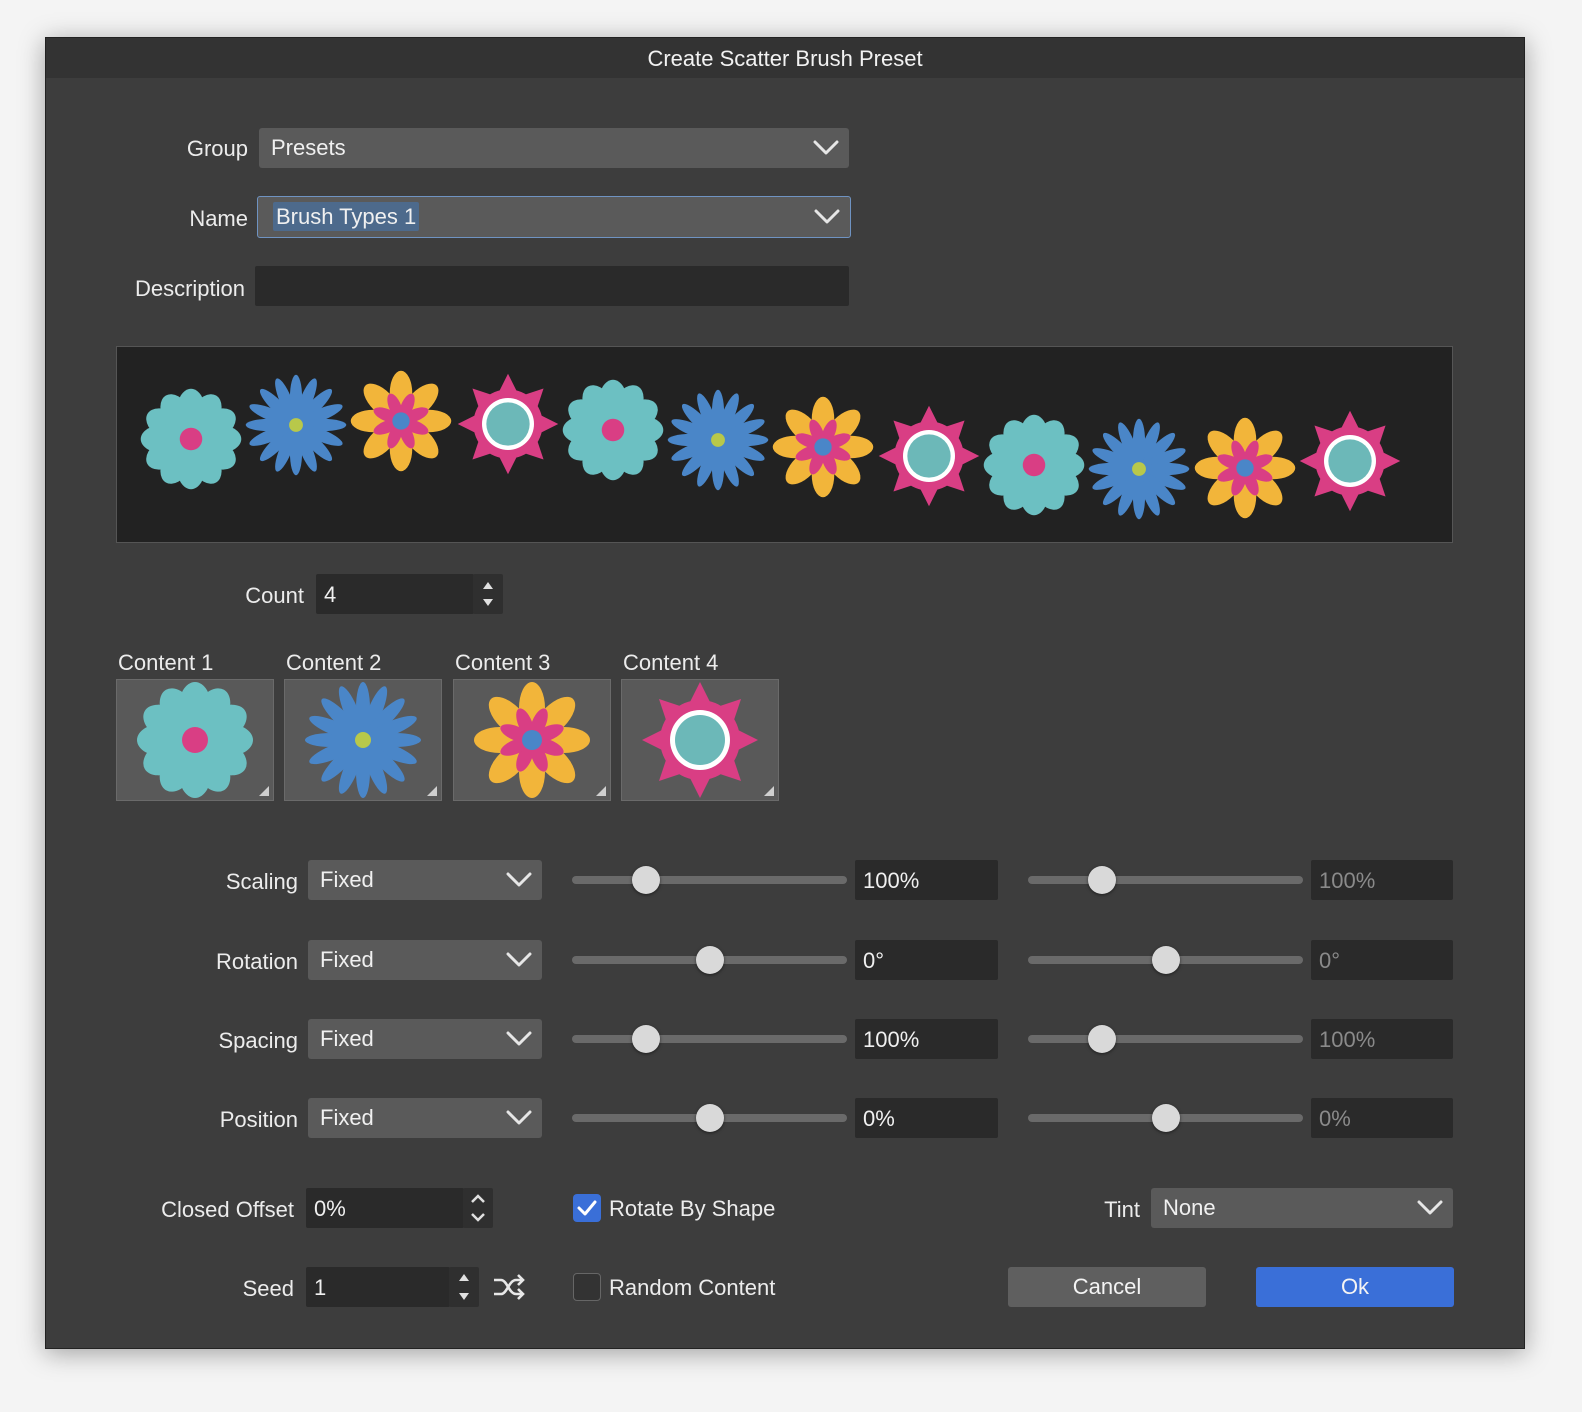 The image size is (1582, 1412). What do you see at coordinates (378, 1287) in the screenshot?
I see `seed-field: 1` at bounding box center [378, 1287].